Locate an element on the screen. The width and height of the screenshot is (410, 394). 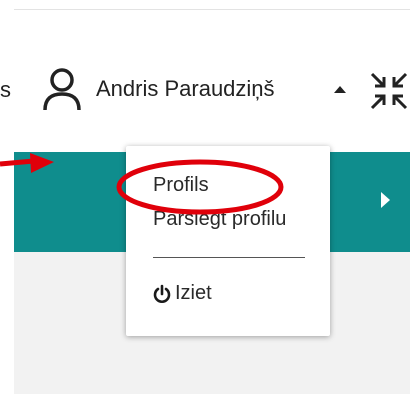
user-name-menu-toggle: Andris Paraudziņš is located at coordinates (185, 89).